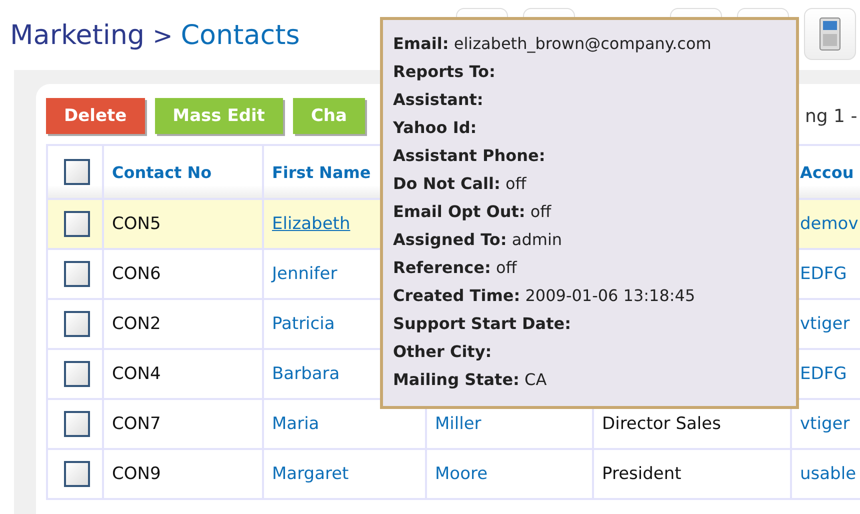 This screenshot has height=514, width=860. I want to click on record-link: Elizabeth, so click(311, 224).